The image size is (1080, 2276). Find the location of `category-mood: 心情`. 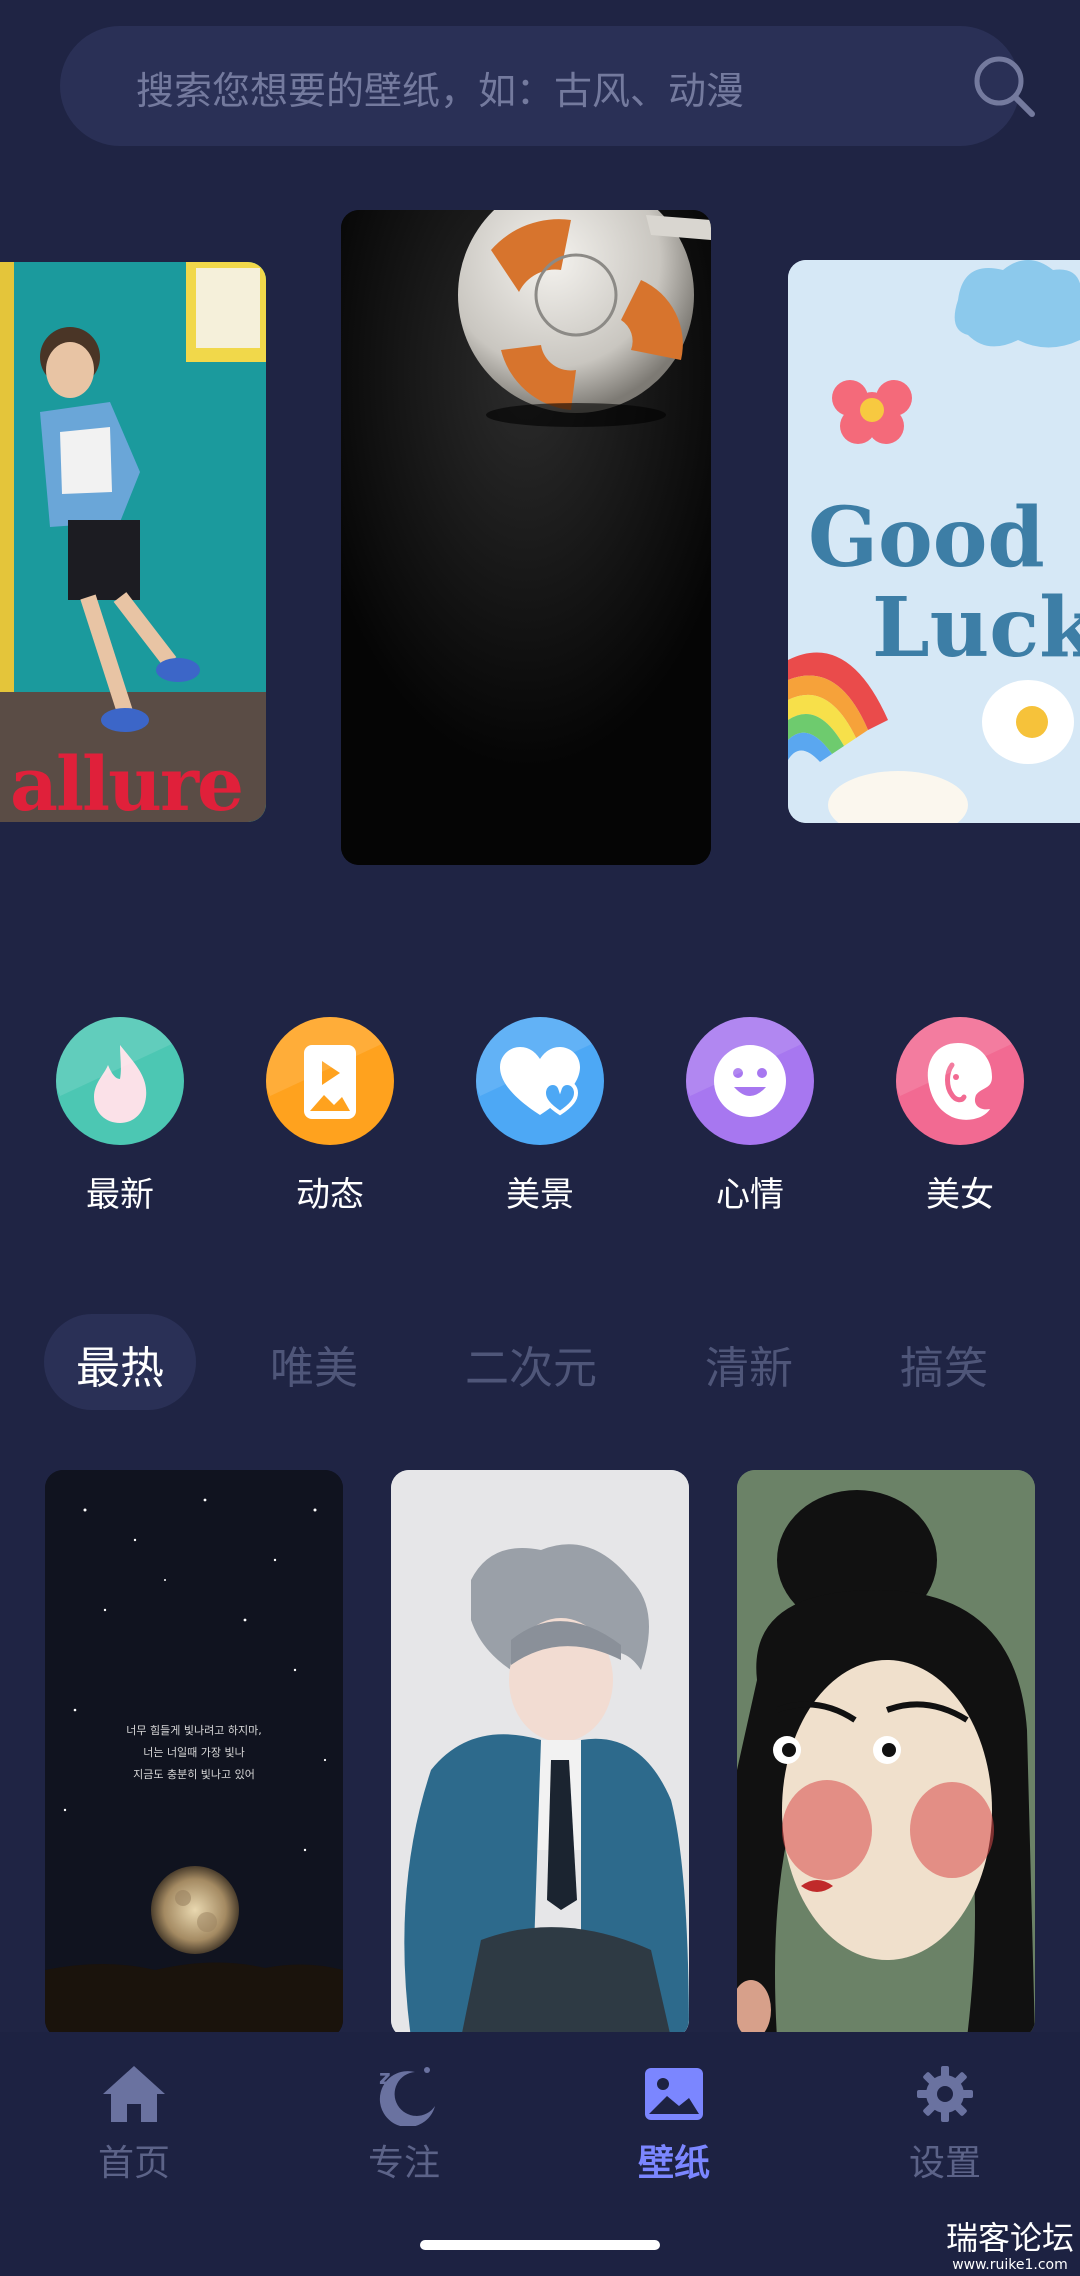

category-mood: 心情 is located at coordinates (750, 1116).